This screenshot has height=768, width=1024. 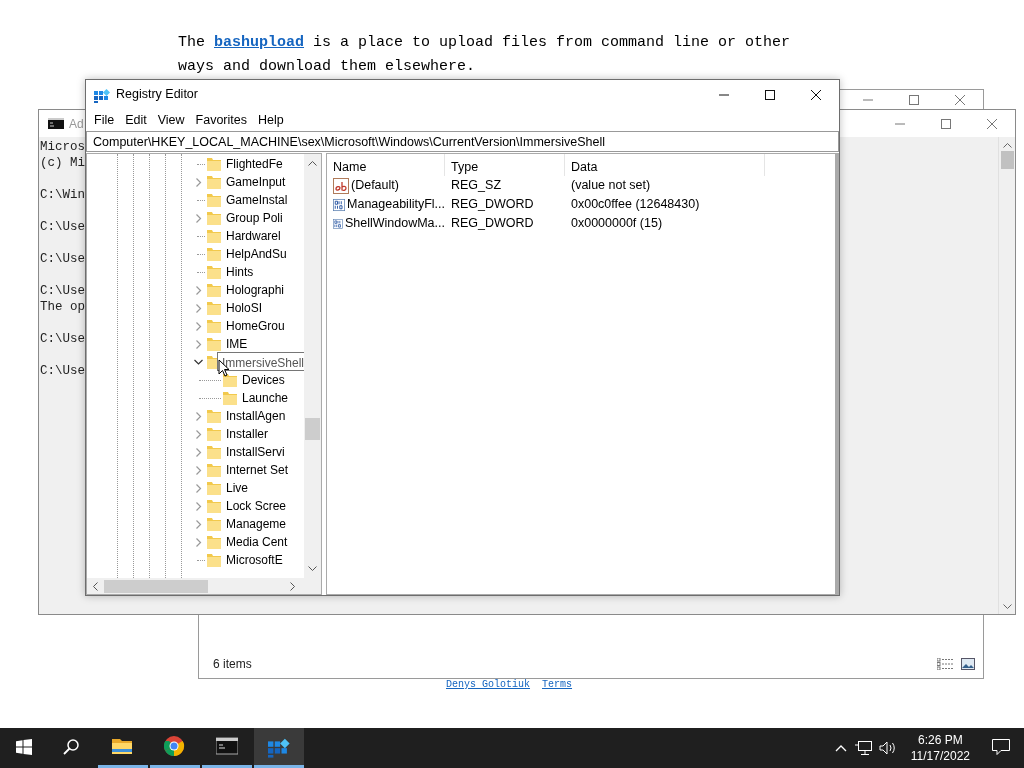 I want to click on tooltip: ImmersiveShell, so click(x=260, y=361).